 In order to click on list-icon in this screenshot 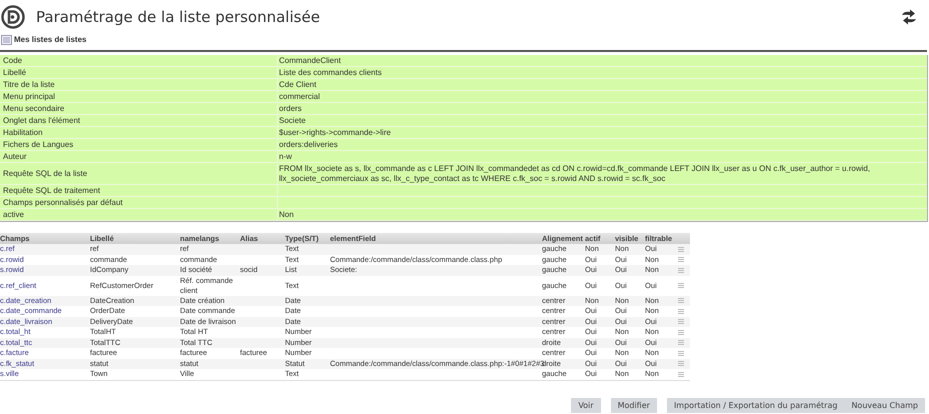, I will do `click(6, 40)`.